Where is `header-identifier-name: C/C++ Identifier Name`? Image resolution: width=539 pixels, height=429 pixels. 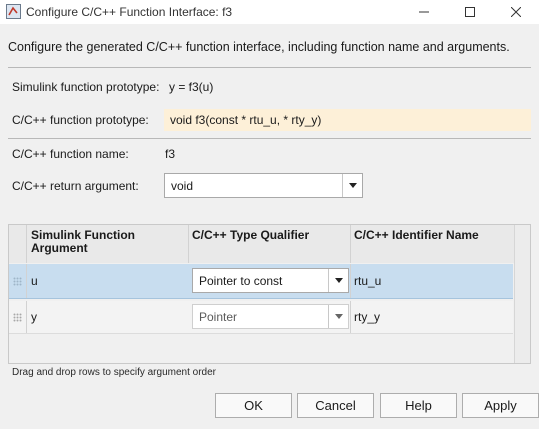
header-identifier-name: C/C++ Identifier Name is located at coordinates (432, 244).